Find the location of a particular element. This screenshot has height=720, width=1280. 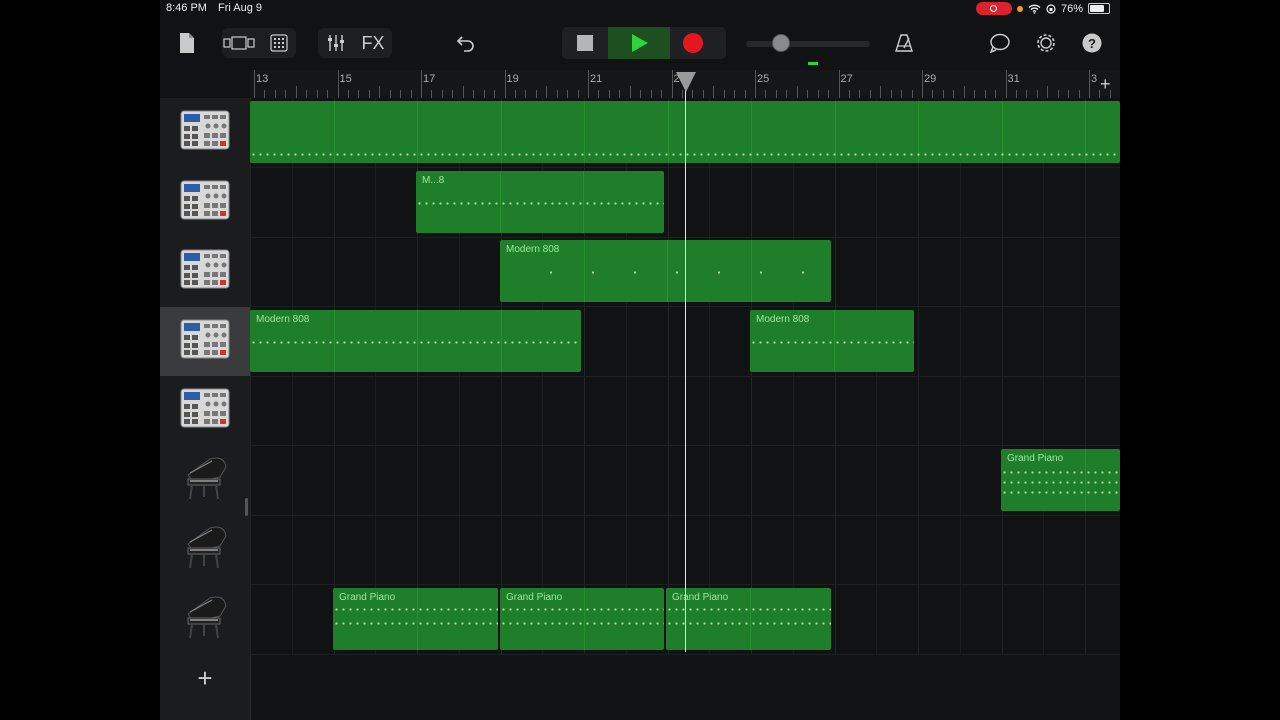

grid-icon is located at coordinates (279, 43).